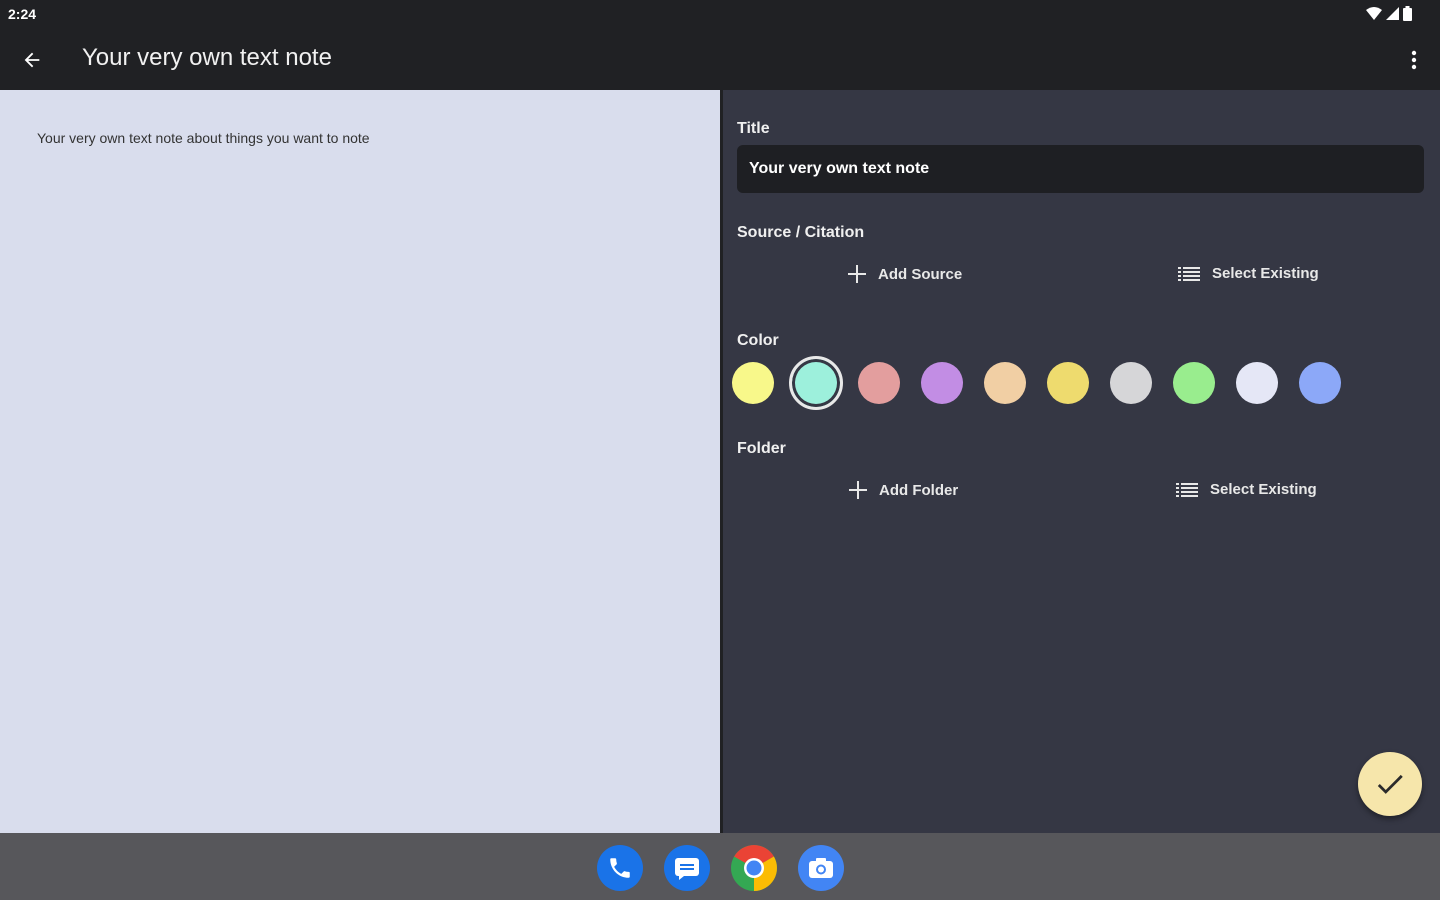  What do you see at coordinates (920, 274) in the screenshot?
I see `add-source-label: Add Source` at bounding box center [920, 274].